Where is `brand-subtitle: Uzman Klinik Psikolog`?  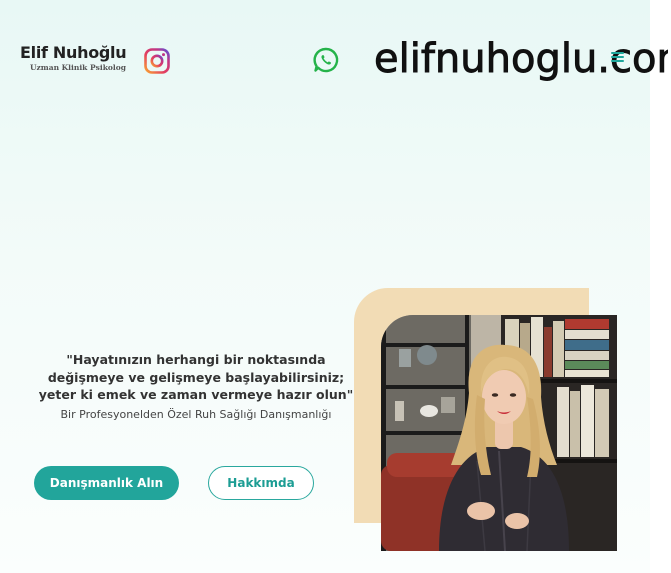 brand-subtitle: Uzman Klinik Psikolog is located at coordinates (78, 67).